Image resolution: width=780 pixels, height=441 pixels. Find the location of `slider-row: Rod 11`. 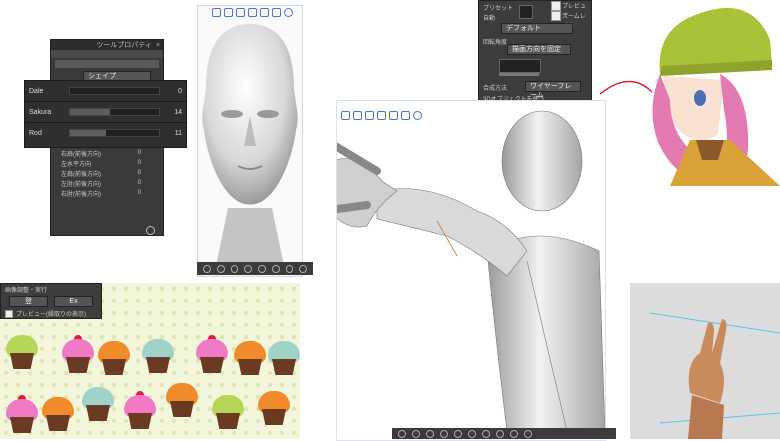

slider-row: Rod 11 is located at coordinates (105, 132).